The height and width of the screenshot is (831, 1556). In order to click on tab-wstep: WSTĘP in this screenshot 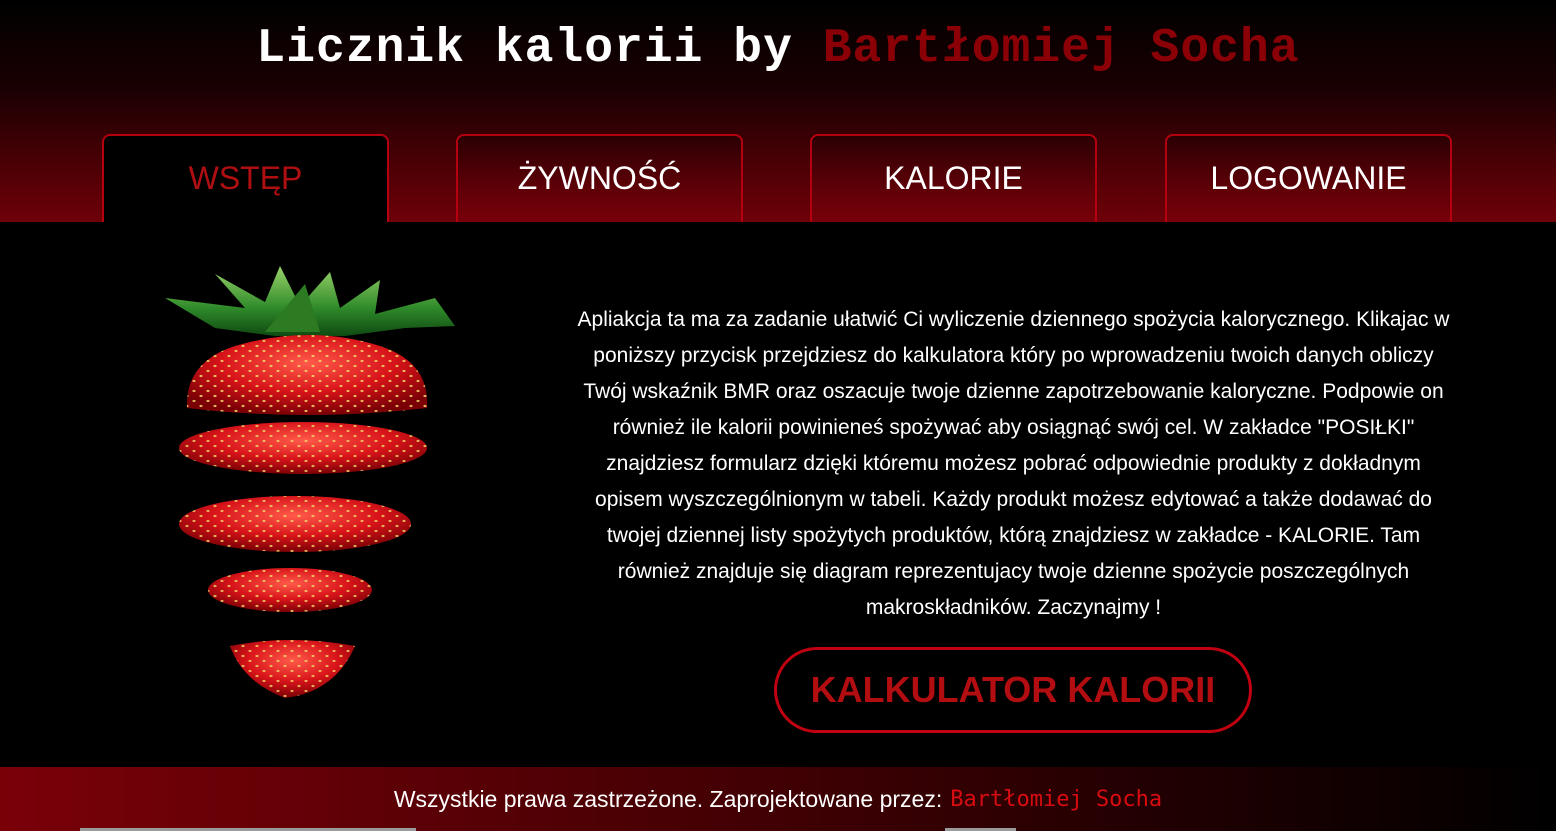, I will do `click(245, 178)`.